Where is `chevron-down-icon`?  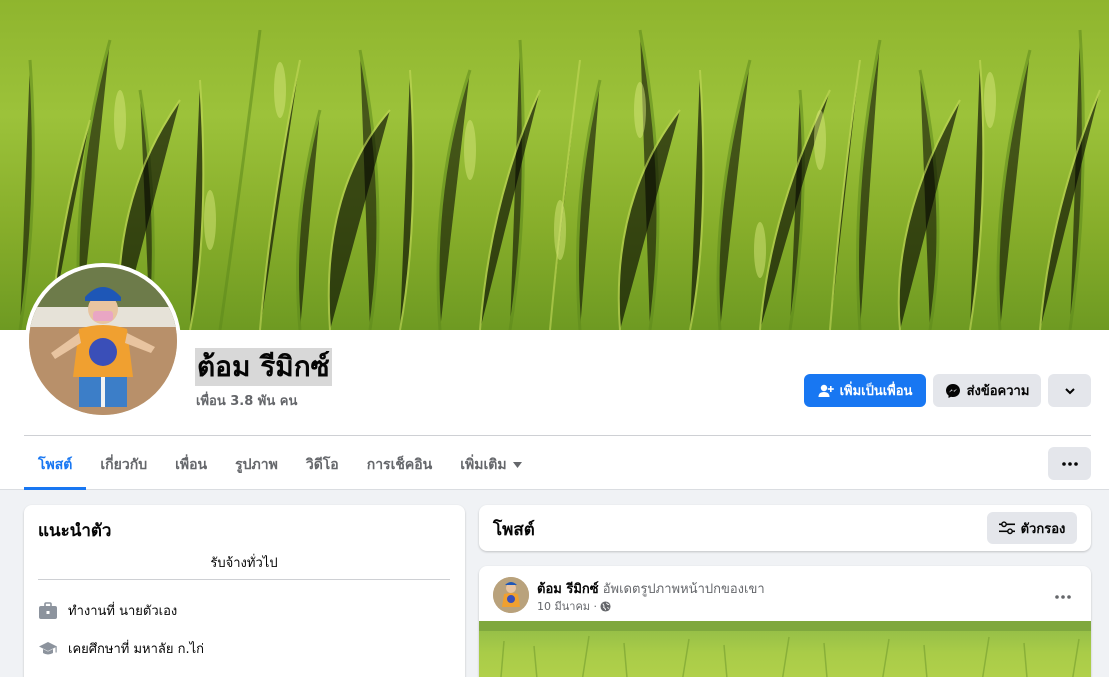
chevron-down-icon is located at coordinates (1069, 390).